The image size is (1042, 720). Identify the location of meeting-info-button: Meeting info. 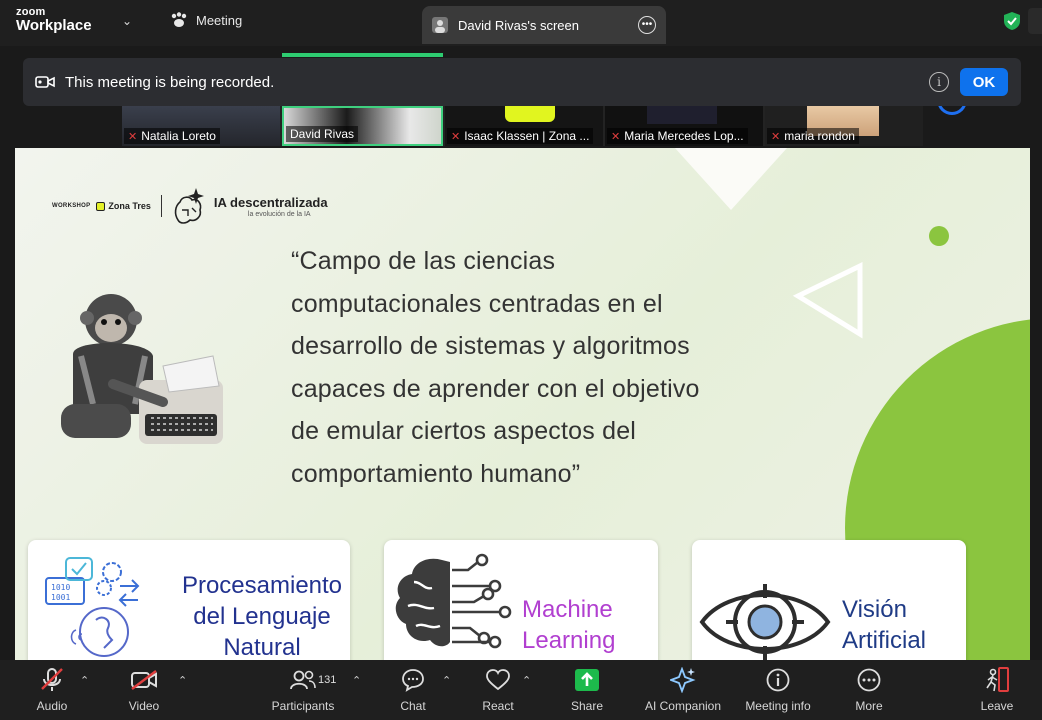
(778, 691).